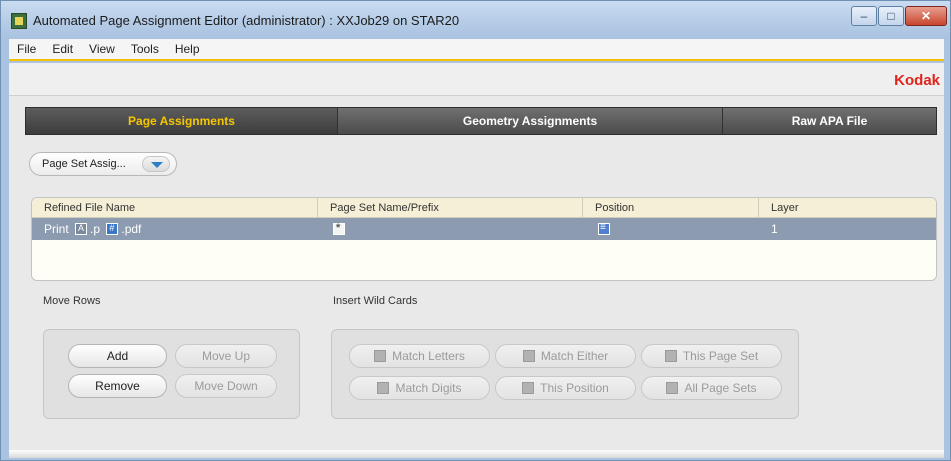 The height and width of the screenshot is (461, 951). What do you see at coordinates (339, 228) in the screenshot?
I see `all-page-sets-wildcard-icon` at bounding box center [339, 228].